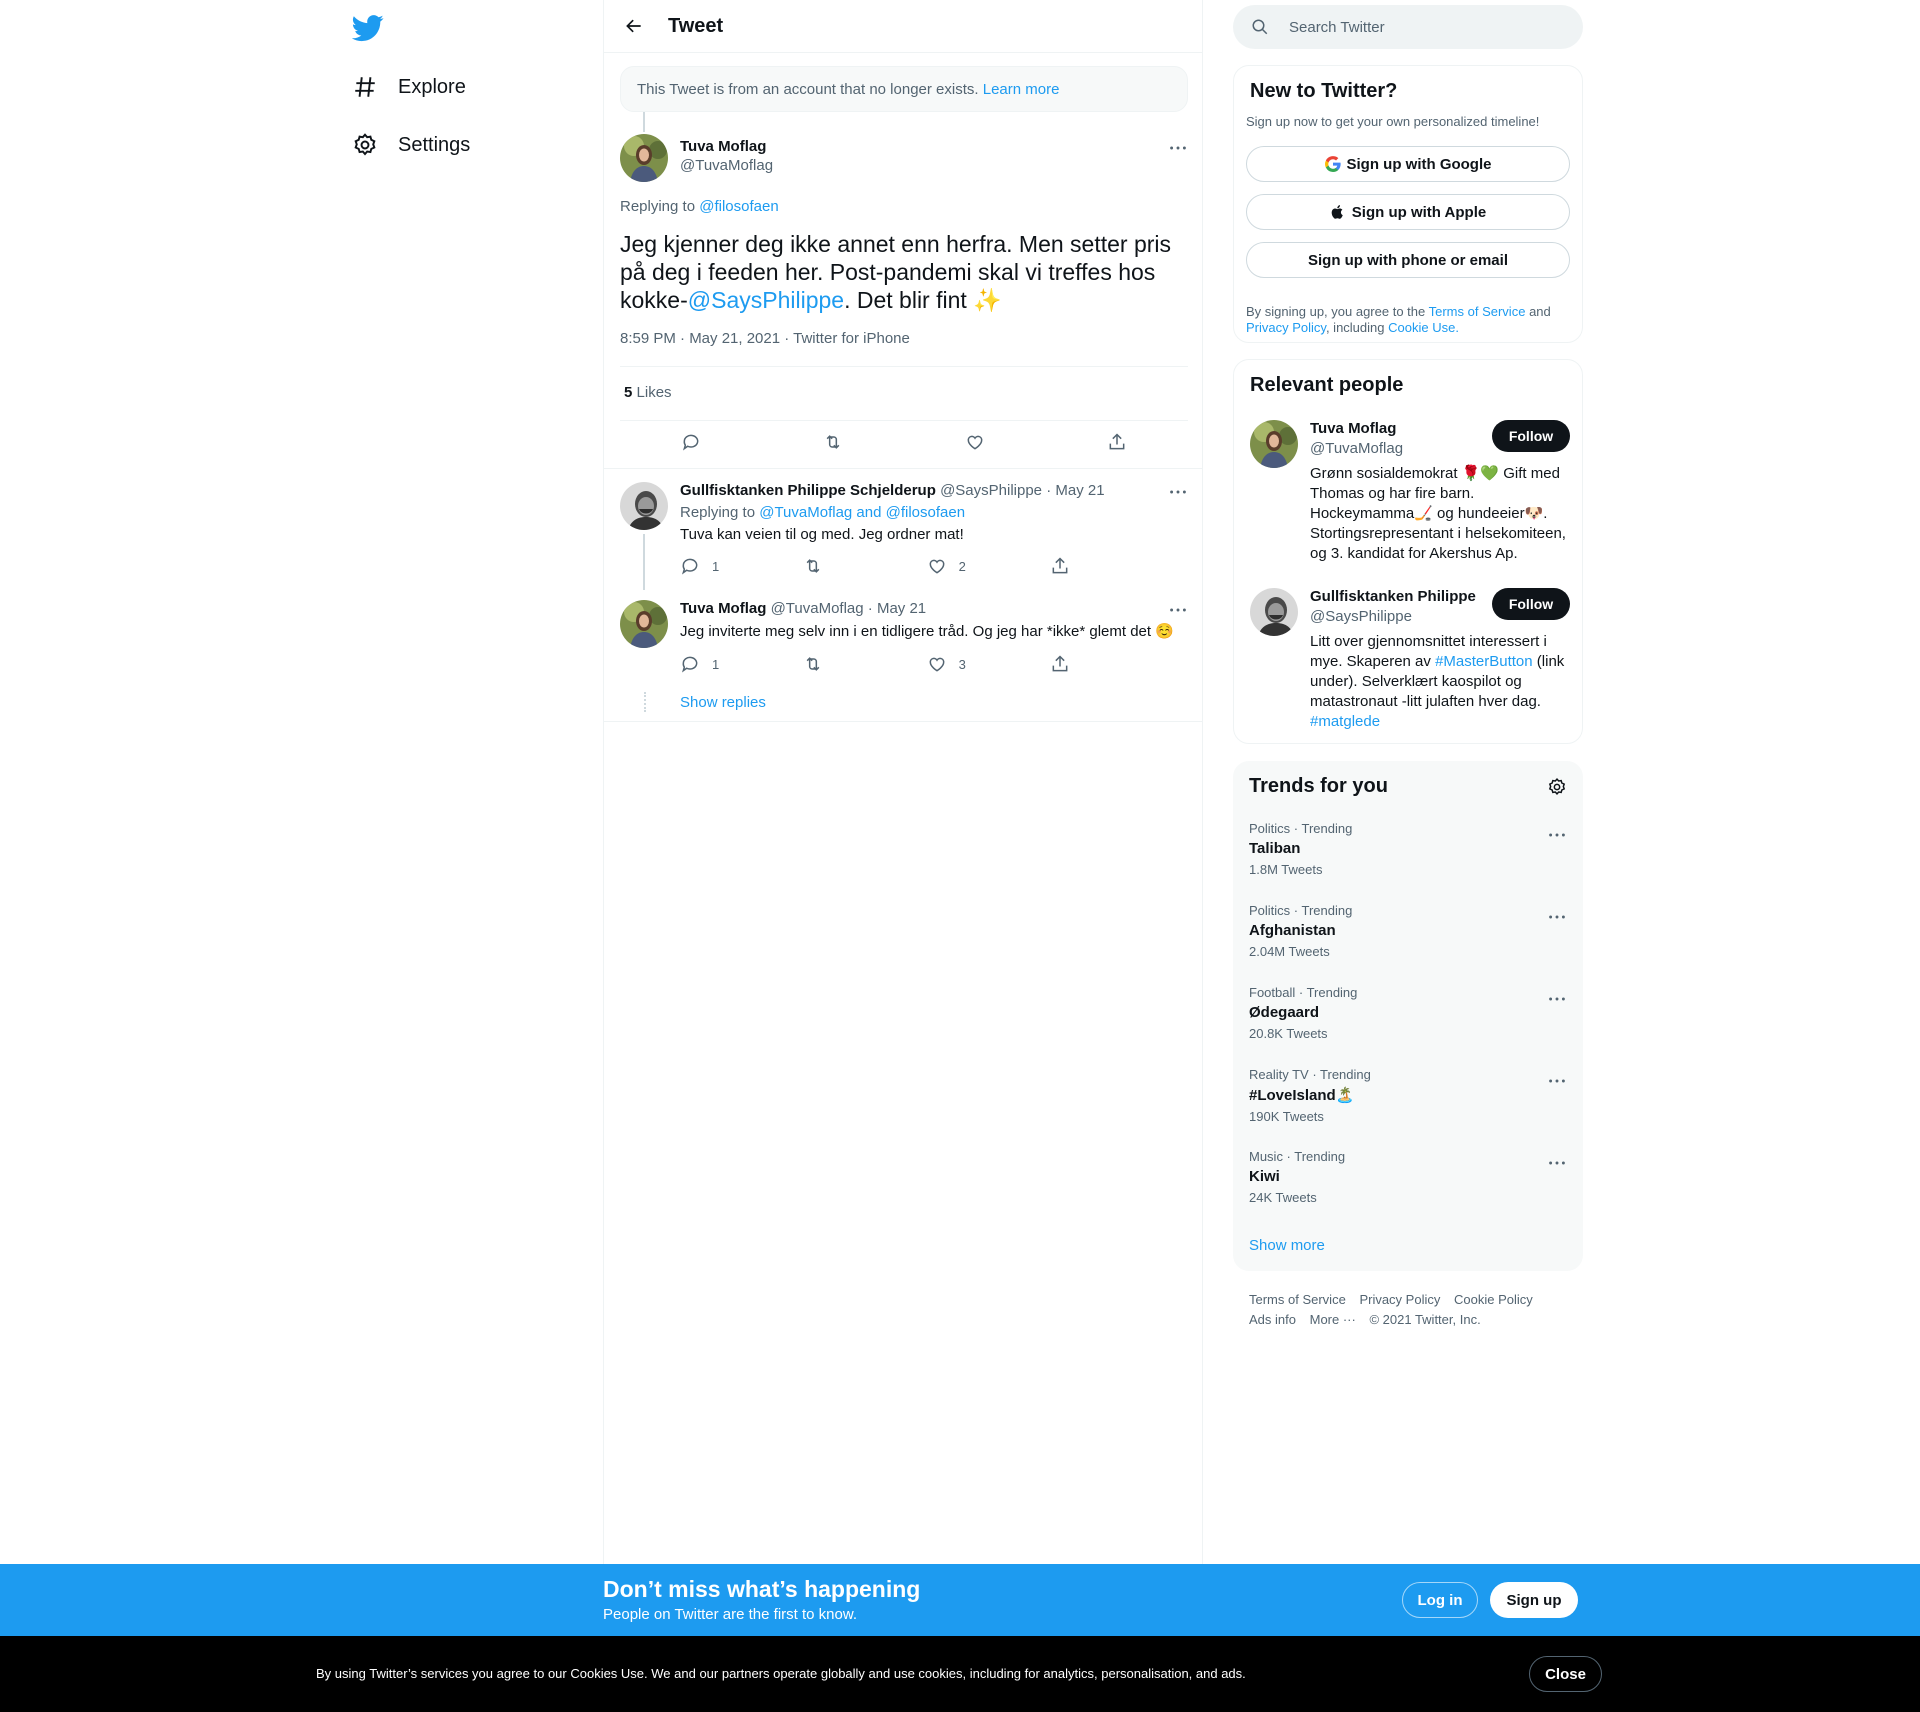 The width and height of the screenshot is (1920, 1712). I want to click on cookie-link: Cookie Use., so click(1423, 327).